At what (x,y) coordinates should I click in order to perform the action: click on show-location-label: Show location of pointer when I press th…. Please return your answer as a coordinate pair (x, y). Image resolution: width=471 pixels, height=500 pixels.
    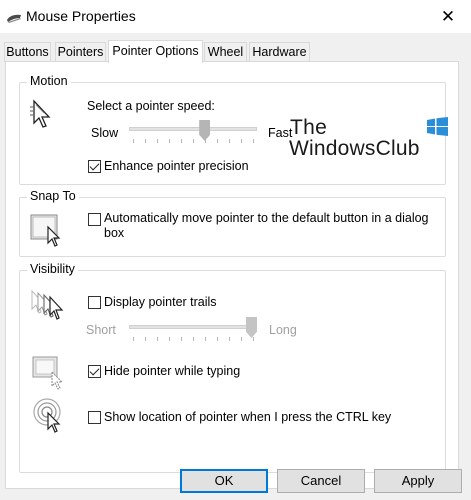
    Looking at the image, I should click on (247, 417).